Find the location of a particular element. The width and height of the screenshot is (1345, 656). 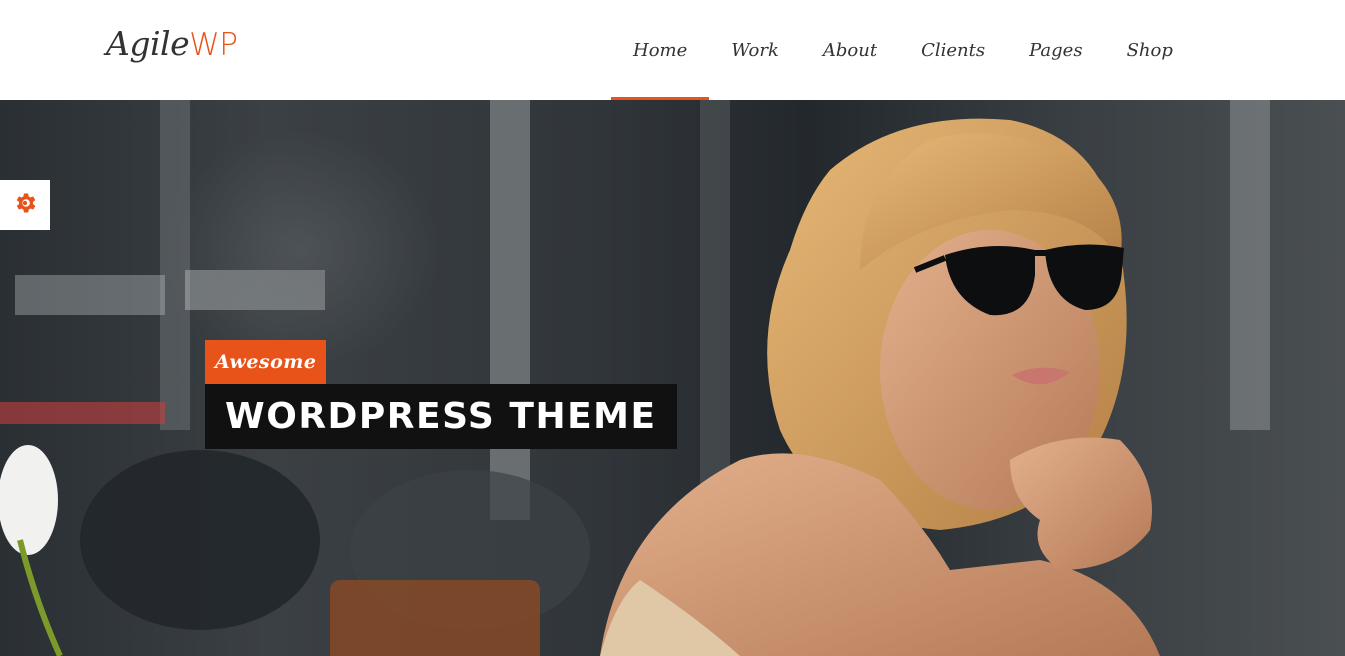

main-nav: Home Work About Clients Pages Shop is located at coordinates (903, 50).